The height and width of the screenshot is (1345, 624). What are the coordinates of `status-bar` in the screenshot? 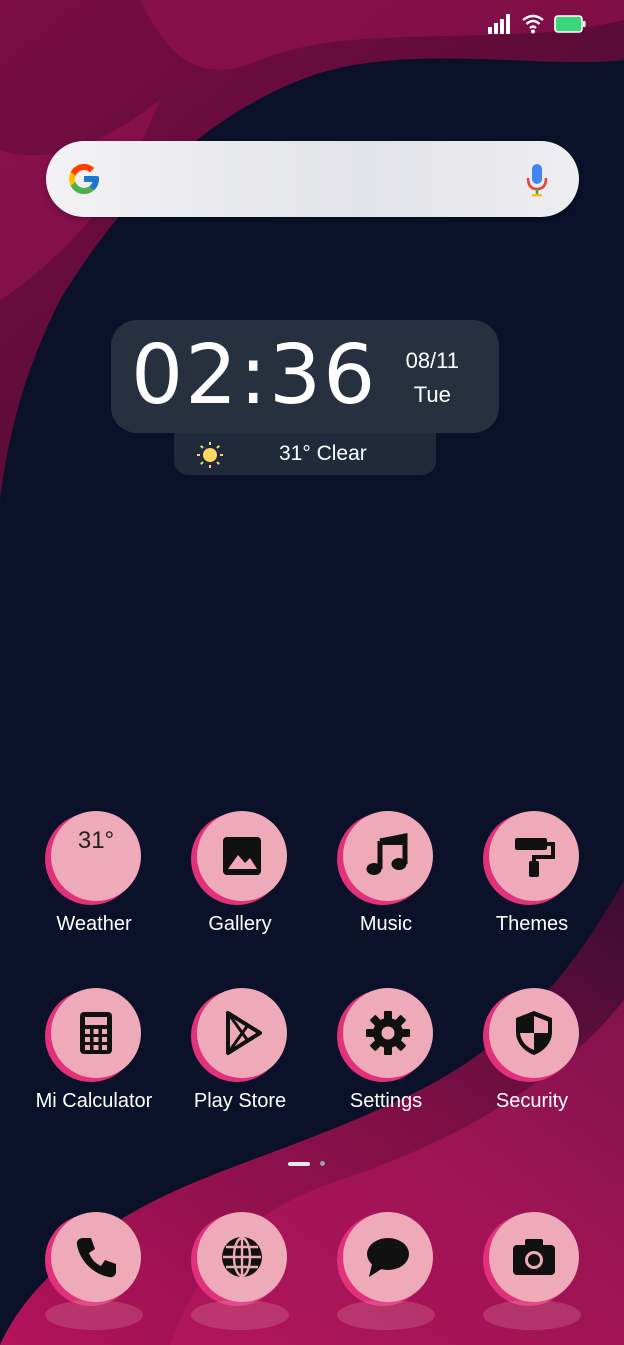 It's located at (537, 24).